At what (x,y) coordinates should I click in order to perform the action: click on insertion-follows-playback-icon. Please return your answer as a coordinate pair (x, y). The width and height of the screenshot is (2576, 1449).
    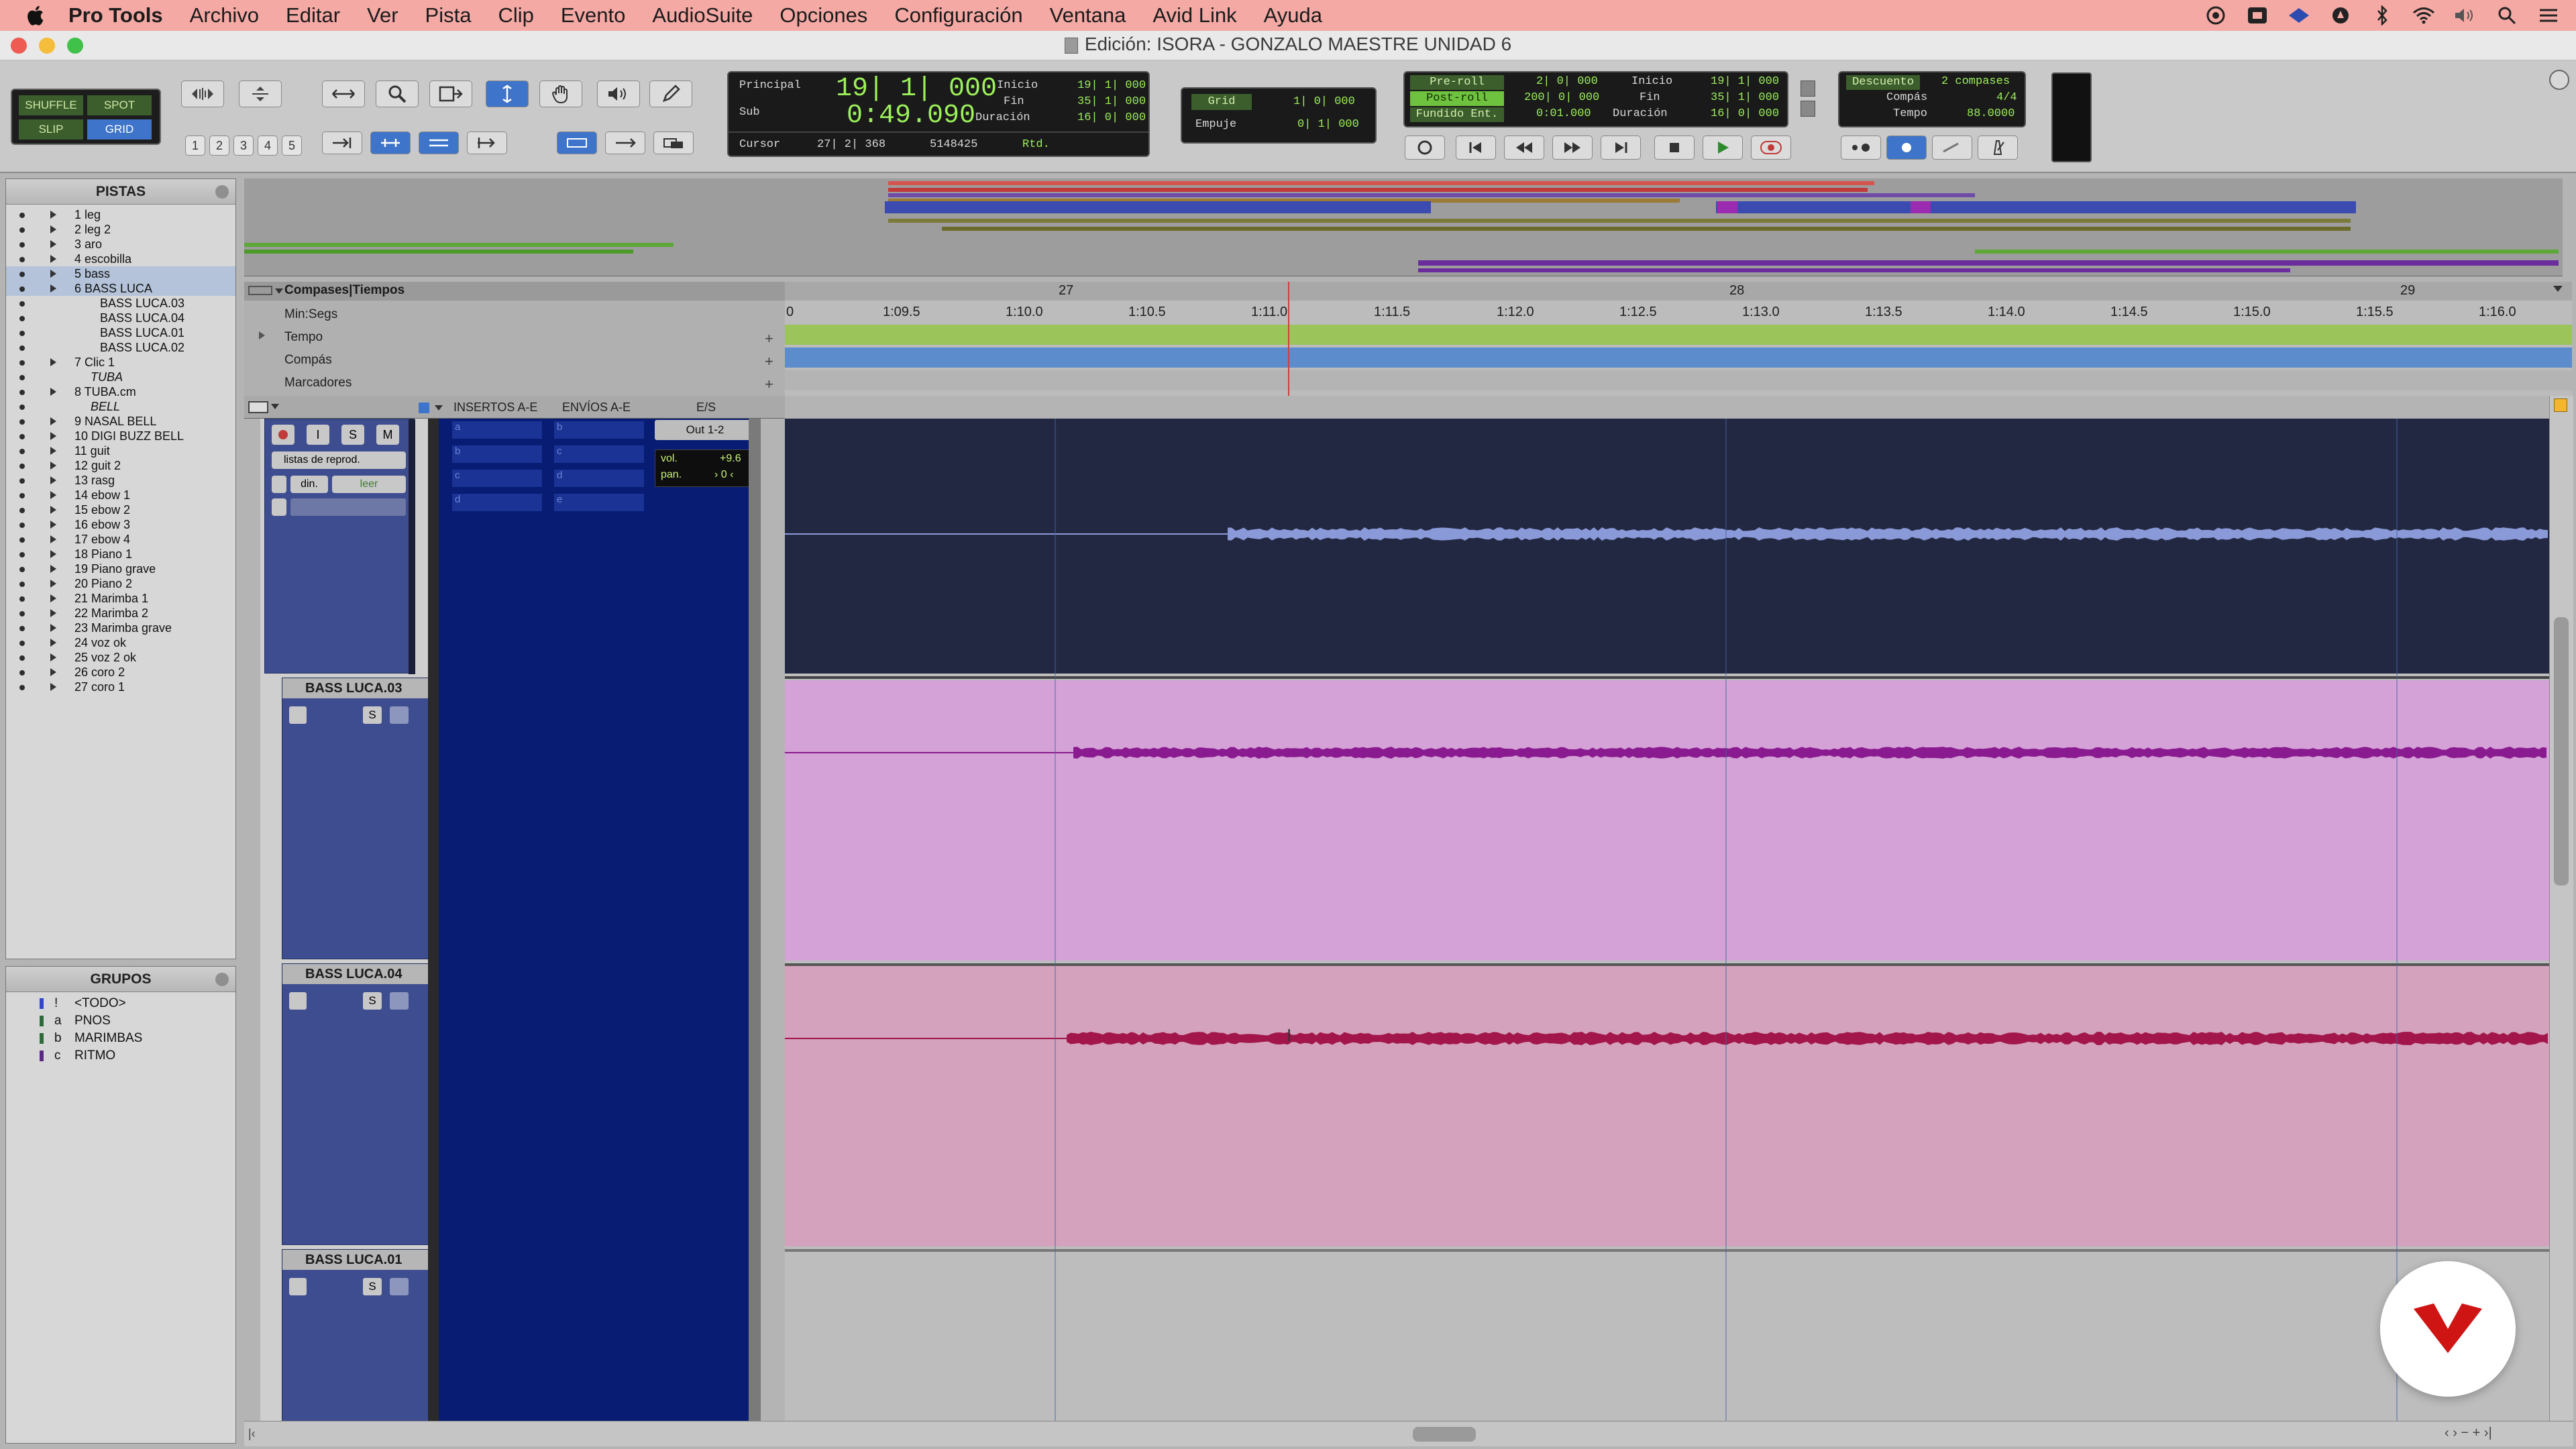
    Looking at the image, I should click on (487, 142).